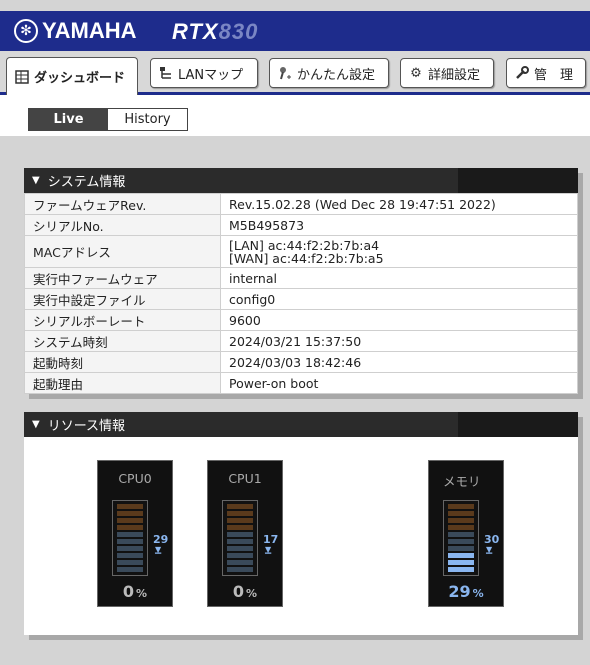 Image resolution: width=590 pixels, height=665 pixels. What do you see at coordinates (399, 204) in the screenshot?
I see `row-value: Rev.15.02.28 (Wed Dec 28 19:47:51 2022)` at bounding box center [399, 204].